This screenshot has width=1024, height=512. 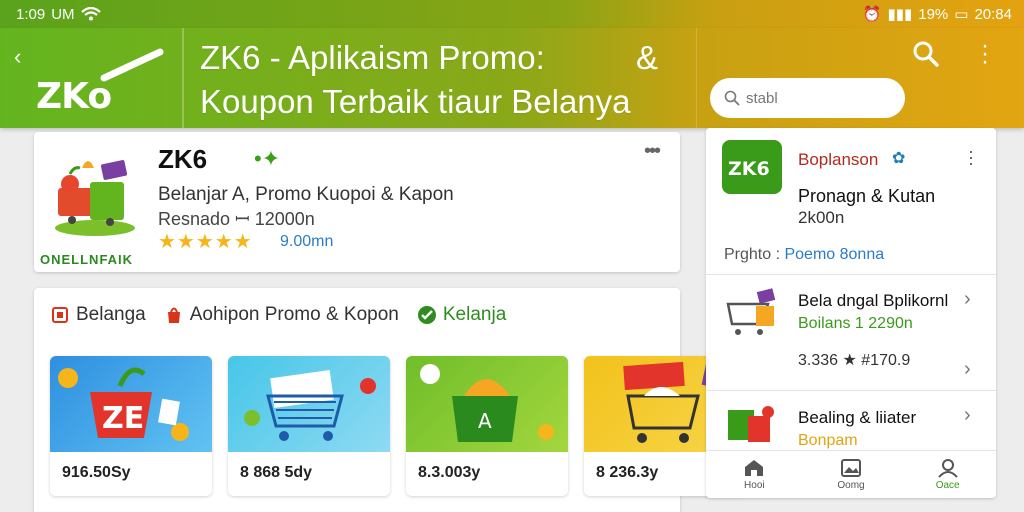 I want to click on svg-text: ZE, so click(x=123, y=418).